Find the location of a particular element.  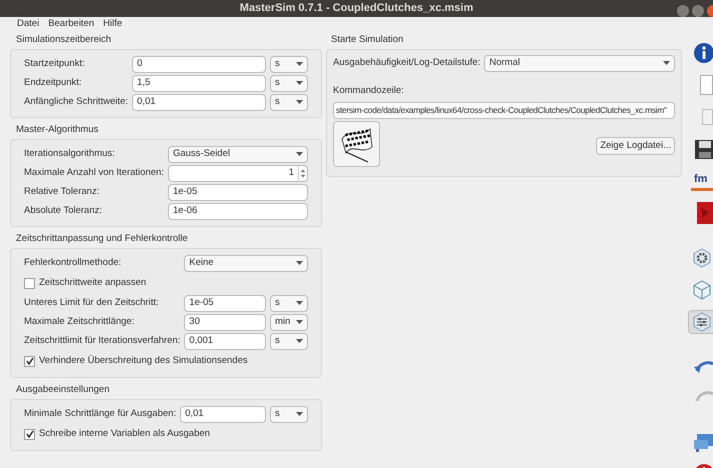

input-field: 1e-06 is located at coordinates (238, 211).